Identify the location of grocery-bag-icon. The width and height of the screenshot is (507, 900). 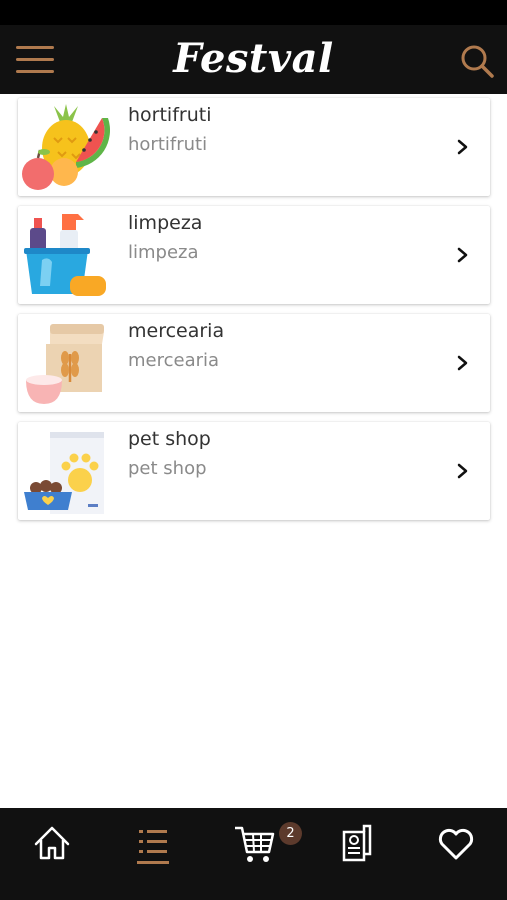
(65, 364).